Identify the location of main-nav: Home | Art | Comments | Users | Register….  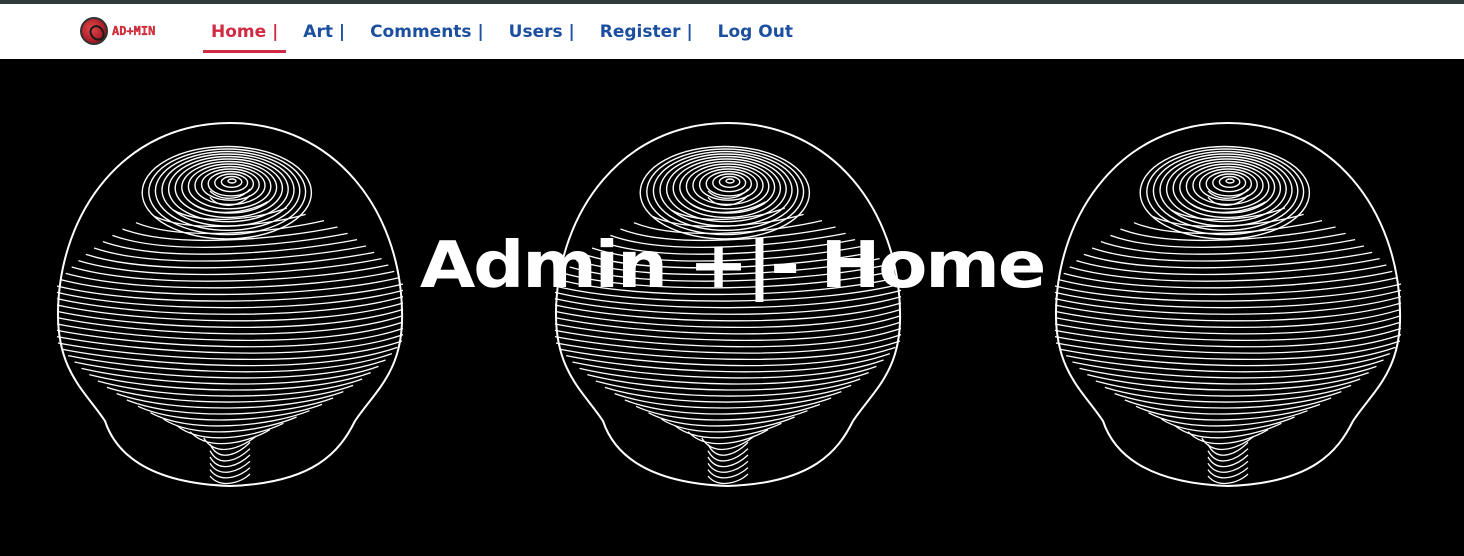
(506, 31).